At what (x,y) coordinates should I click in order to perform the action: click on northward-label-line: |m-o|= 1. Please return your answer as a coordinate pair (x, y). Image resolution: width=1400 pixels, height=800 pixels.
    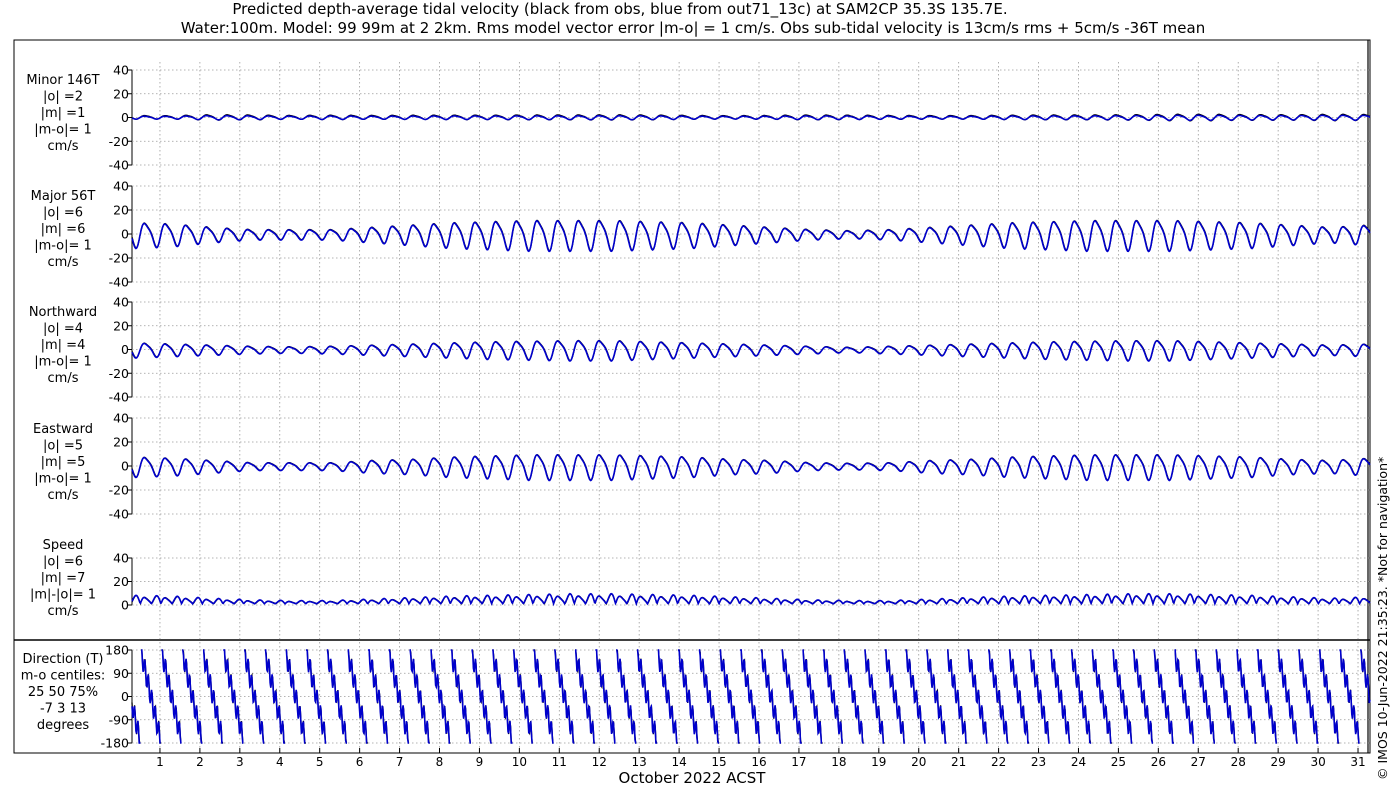
    Looking at the image, I should click on (63, 362).